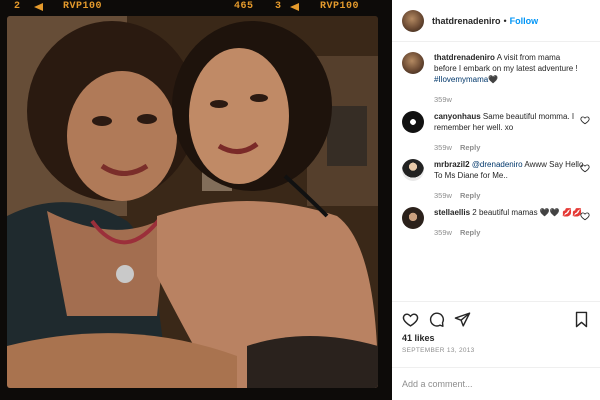 The width and height of the screenshot is (600, 400). Describe the element at coordinates (509, 99) in the screenshot. I see `caption-meta: 359w` at that location.